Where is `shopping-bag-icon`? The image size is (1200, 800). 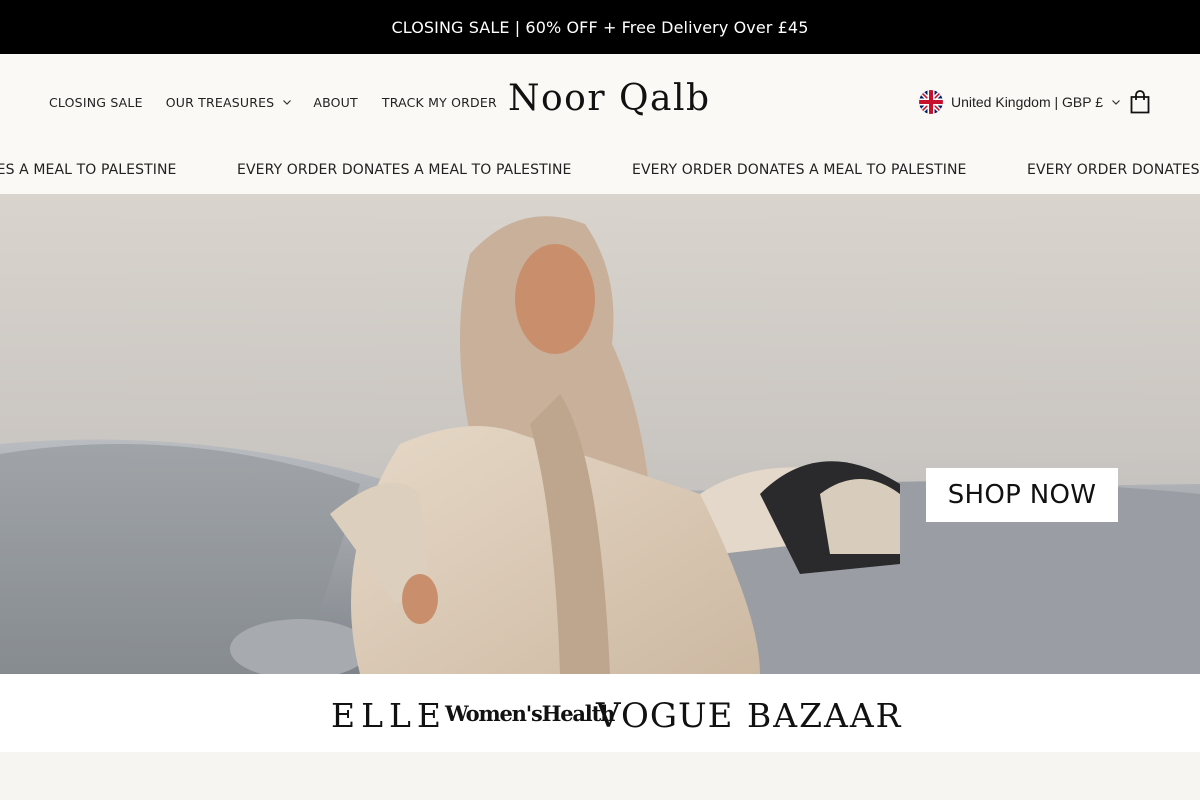
shopping-bag-icon is located at coordinates (1140, 102).